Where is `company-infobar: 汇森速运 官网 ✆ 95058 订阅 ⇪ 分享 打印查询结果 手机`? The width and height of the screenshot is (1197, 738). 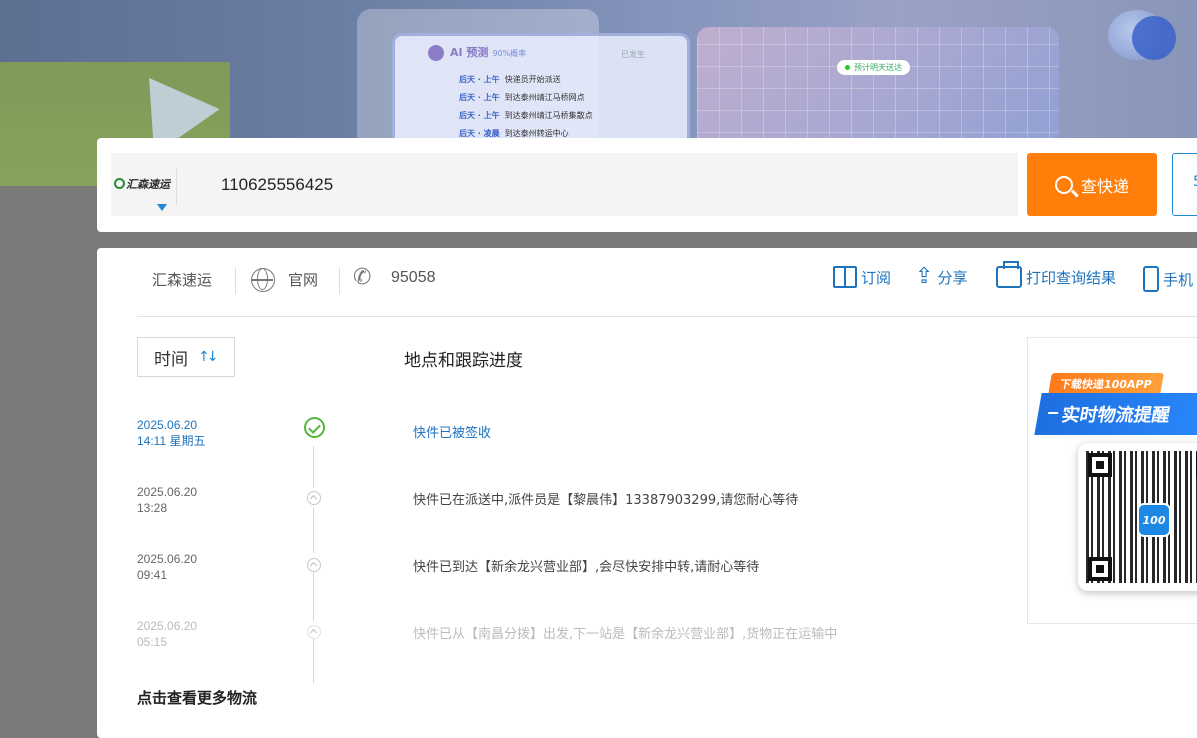
company-infobar: 汇森速运 官网 ✆ 95058 订阅 ⇪ 分享 打印查询结果 手机 is located at coordinates (647, 282).